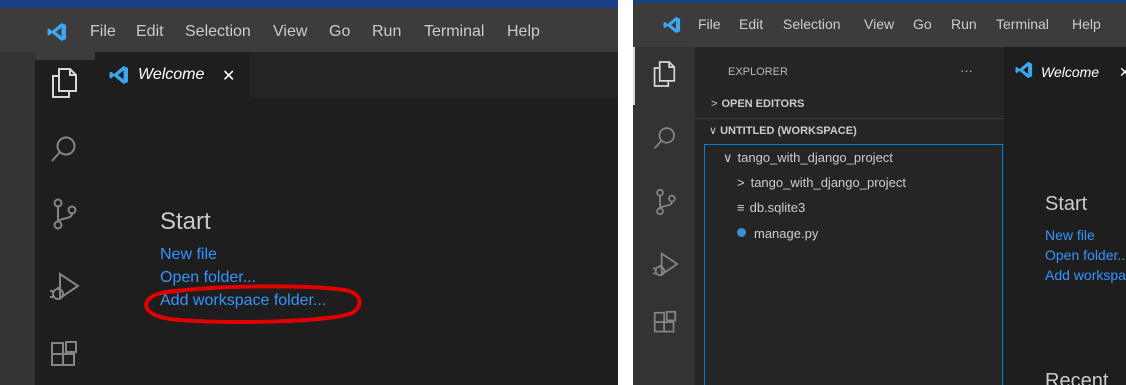  What do you see at coordinates (17, 218) in the screenshot?
I see `activity-bar` at bounding box center [17, 218].